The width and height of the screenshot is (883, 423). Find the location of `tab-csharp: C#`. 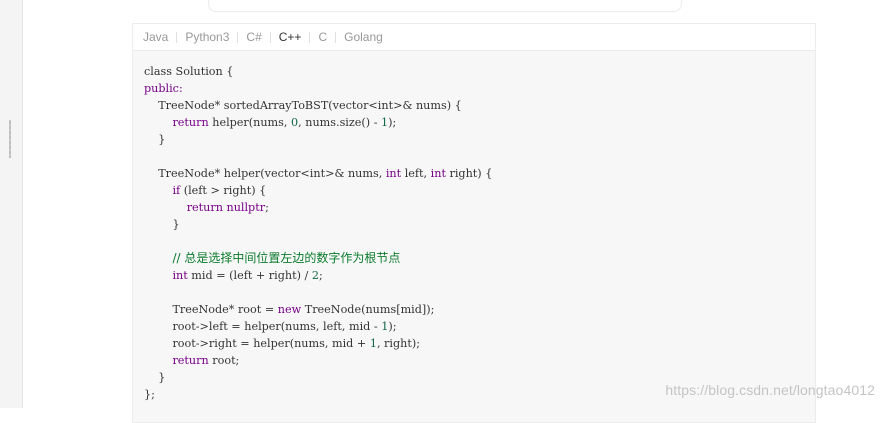

tab-csharp: C# is located at coordinates (253, 37).